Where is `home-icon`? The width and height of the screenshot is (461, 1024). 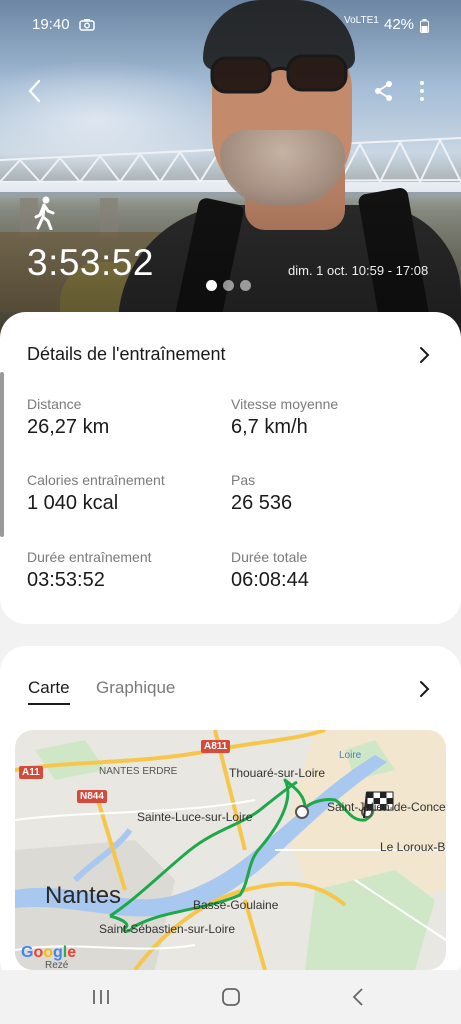
home-icon is located at coordinates (231, 997).